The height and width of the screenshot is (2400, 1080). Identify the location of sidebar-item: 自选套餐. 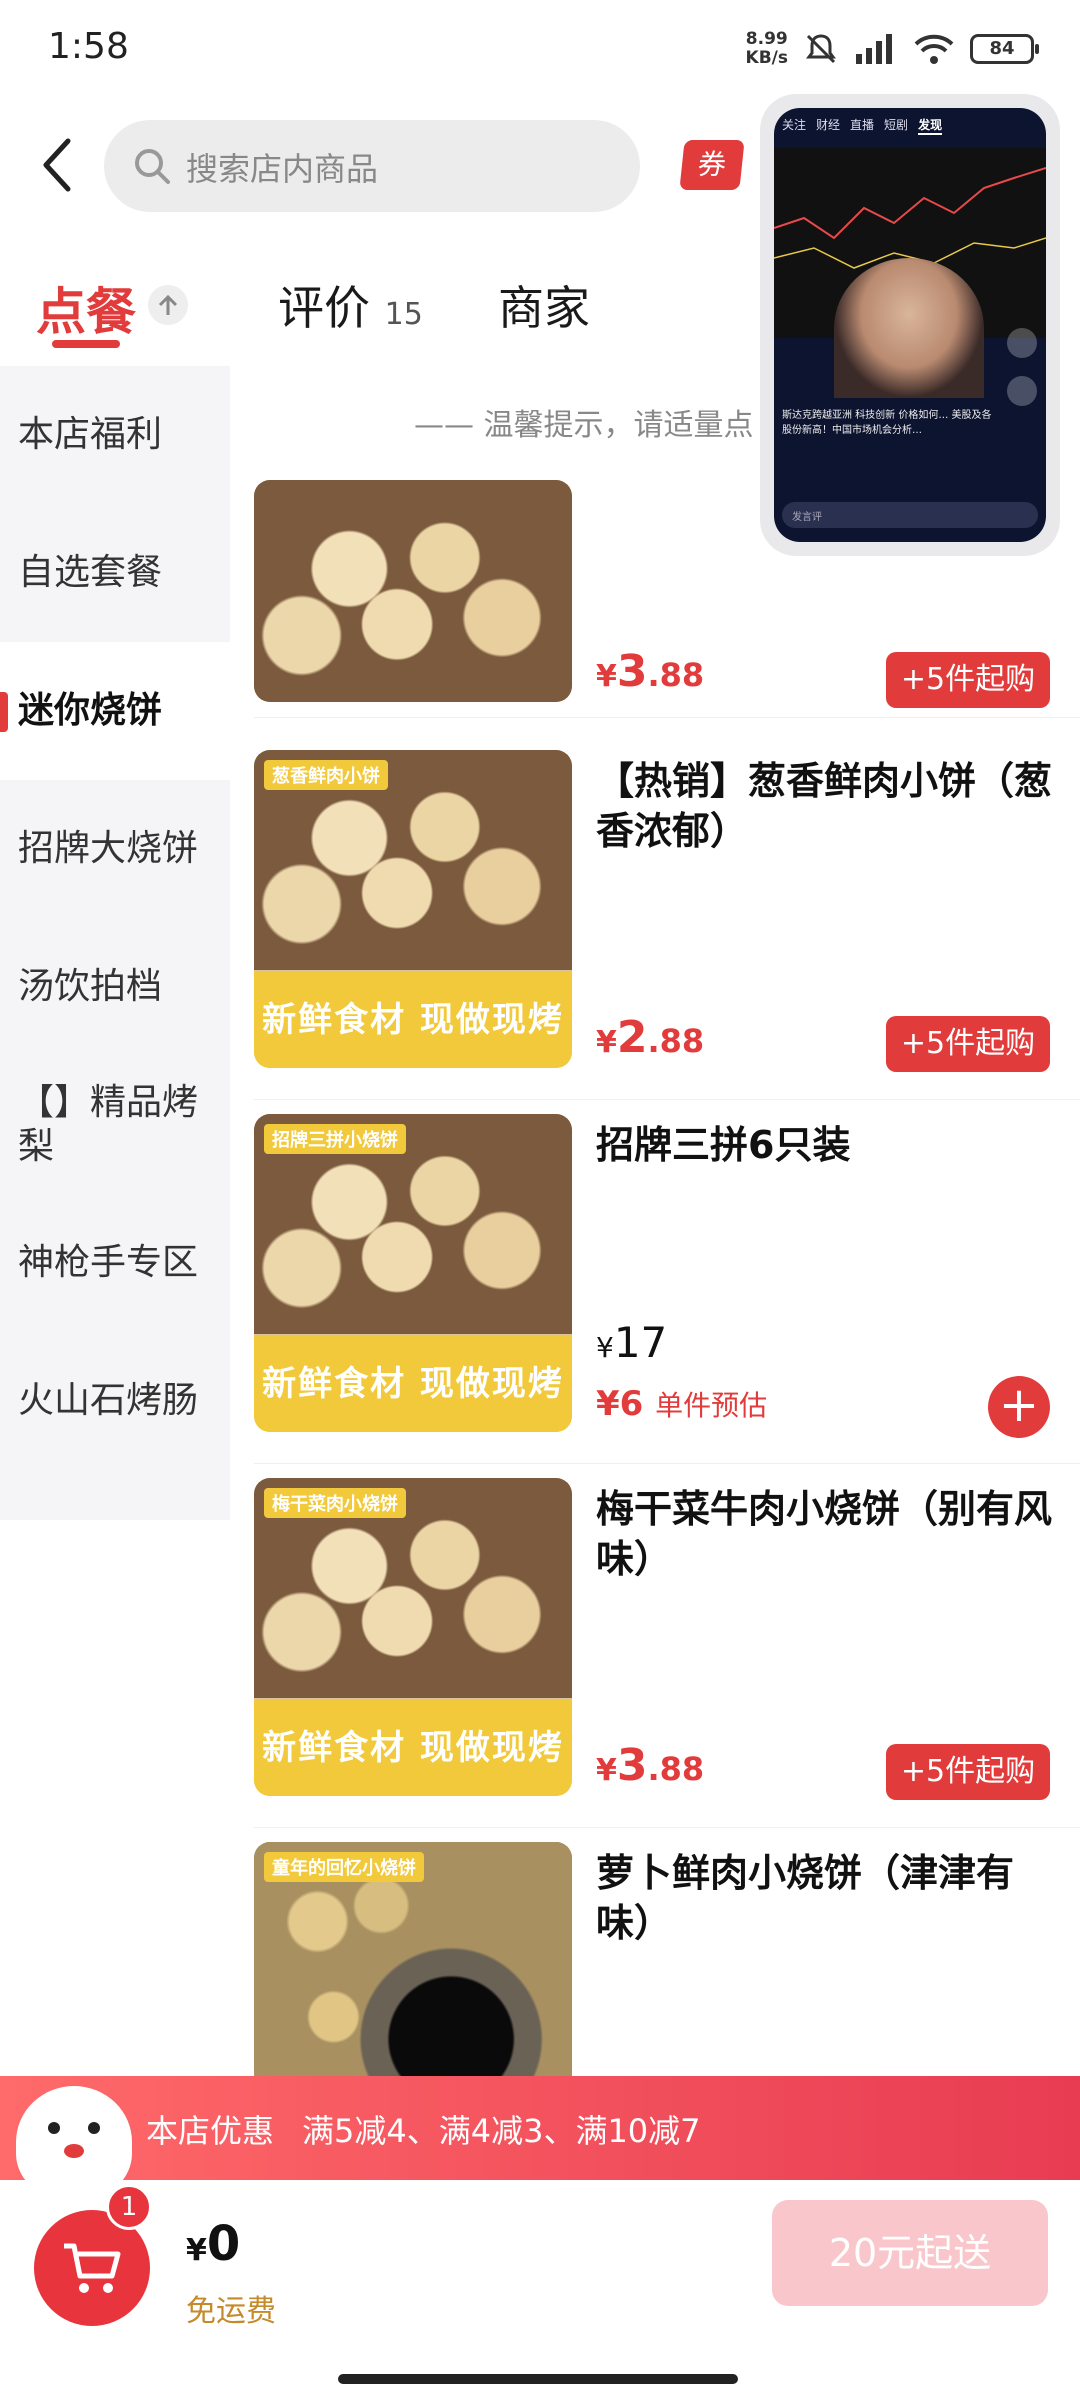
(115, 573).